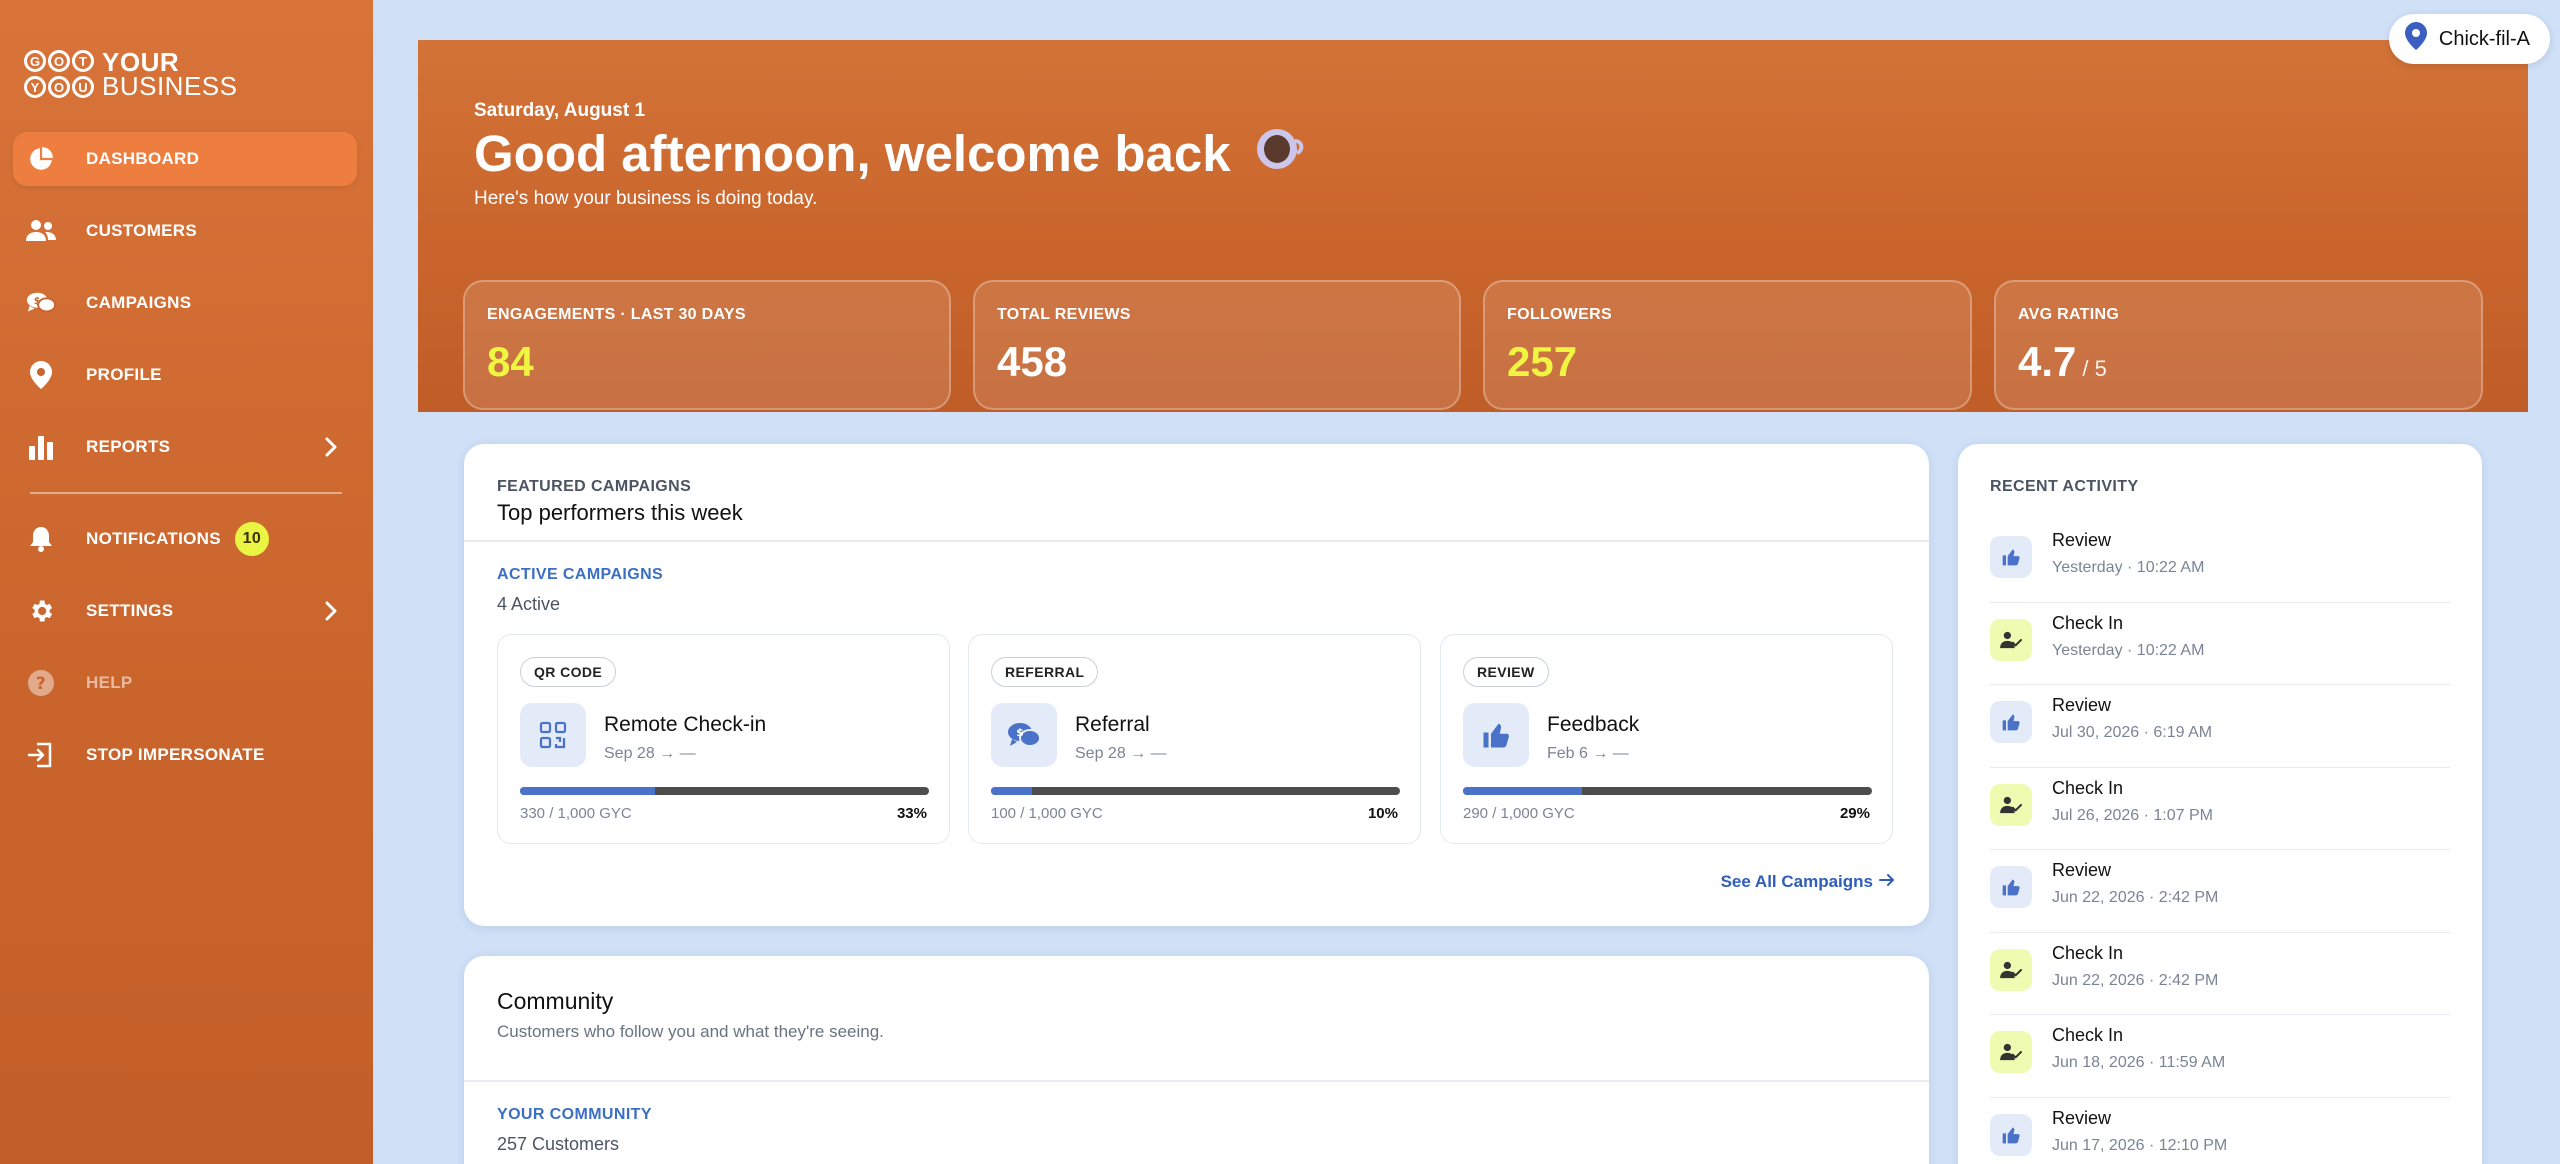 The height and width of the screenshot is (1164, 2560). Describe the element at coordinates (1593, 724) in the screenshot. I see `campaign-name: Feedback` at that location.